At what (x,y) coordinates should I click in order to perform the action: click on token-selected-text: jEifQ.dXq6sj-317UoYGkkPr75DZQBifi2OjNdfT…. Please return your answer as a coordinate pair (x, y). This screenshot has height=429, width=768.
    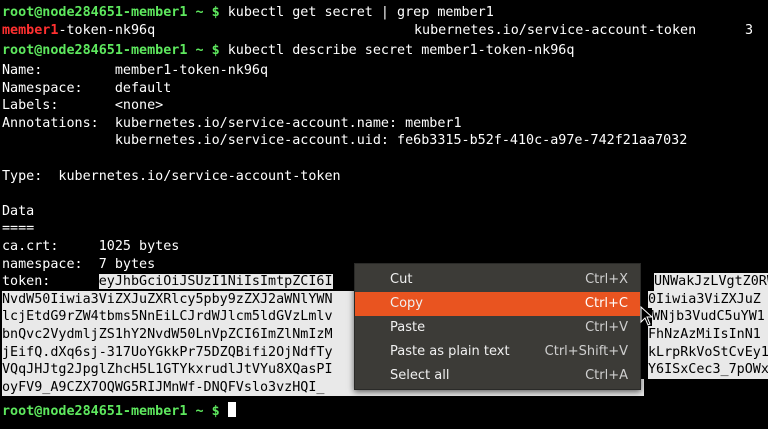
    Looking at the image, I should click on (178, 352).